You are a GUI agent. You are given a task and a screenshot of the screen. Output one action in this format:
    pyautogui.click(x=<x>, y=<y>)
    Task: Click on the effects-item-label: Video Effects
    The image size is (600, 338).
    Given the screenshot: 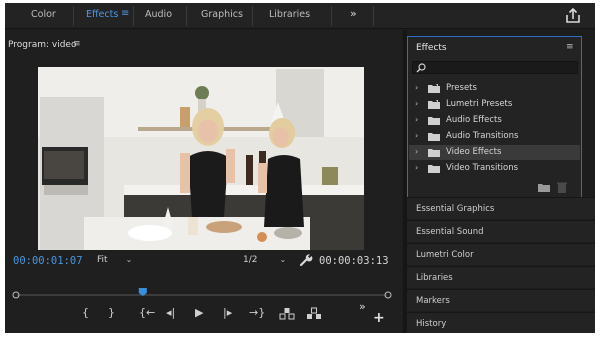 What is the action you would take?
    pyautogui.click(x=474, y=152)
    